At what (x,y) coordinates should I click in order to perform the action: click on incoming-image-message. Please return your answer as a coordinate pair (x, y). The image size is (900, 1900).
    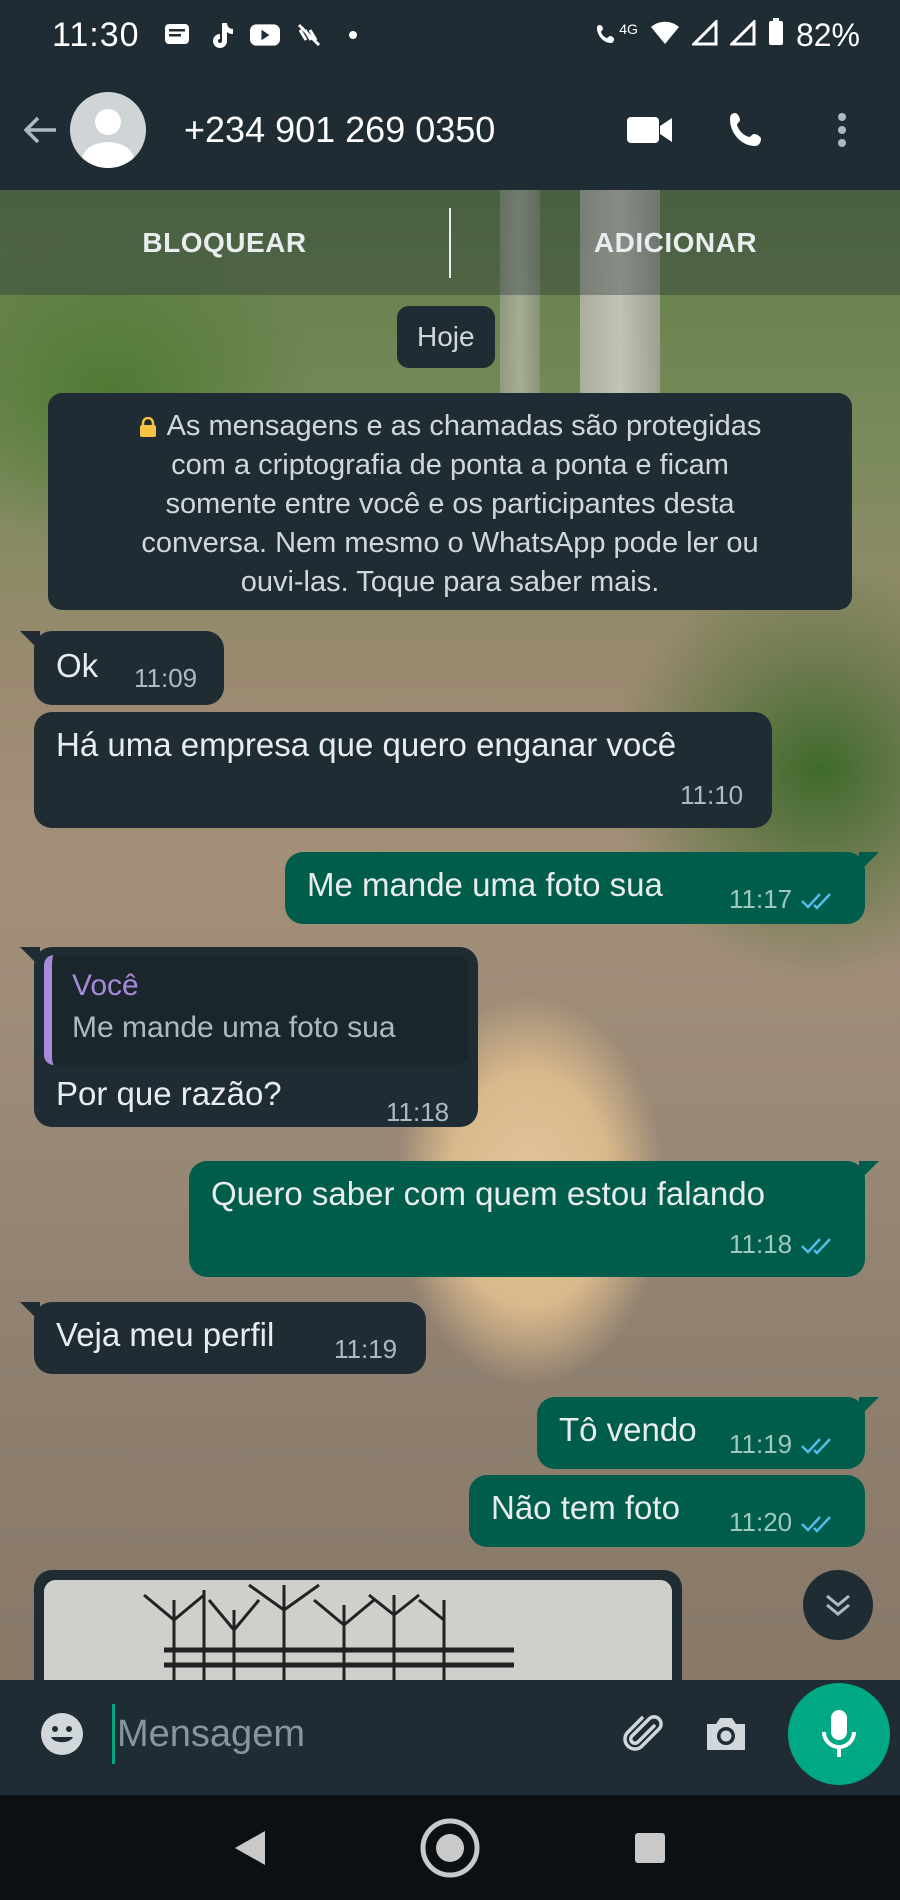
    Looking at the image, I should click on (358, 1625).